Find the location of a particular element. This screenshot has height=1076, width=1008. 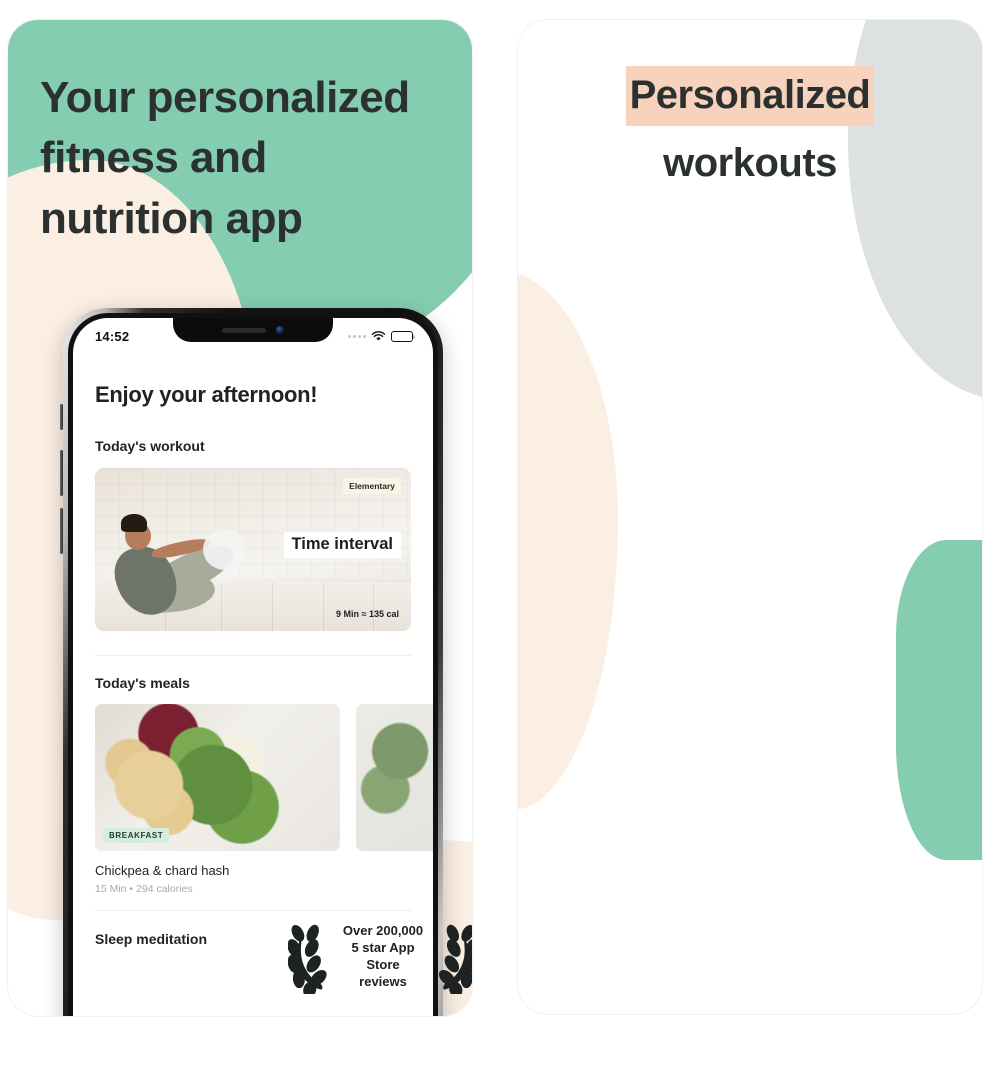

left-headline-line-2: fitness and is located at coordinates (153, 158).